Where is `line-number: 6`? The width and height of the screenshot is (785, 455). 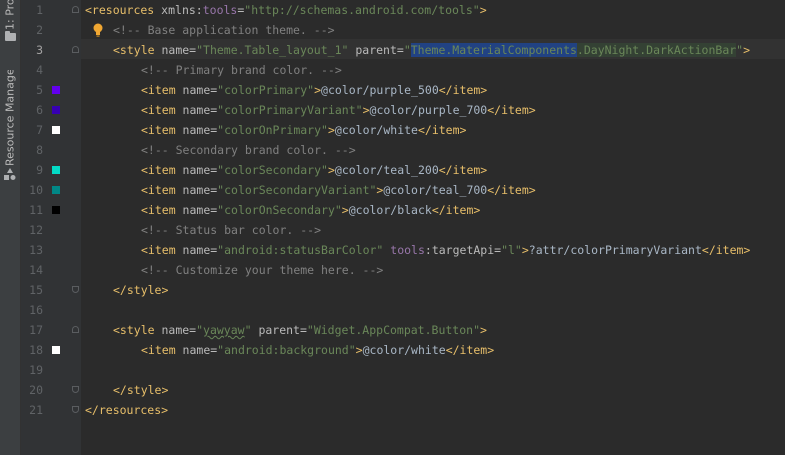
line-number: 6 is located at coordinates (39, 110).